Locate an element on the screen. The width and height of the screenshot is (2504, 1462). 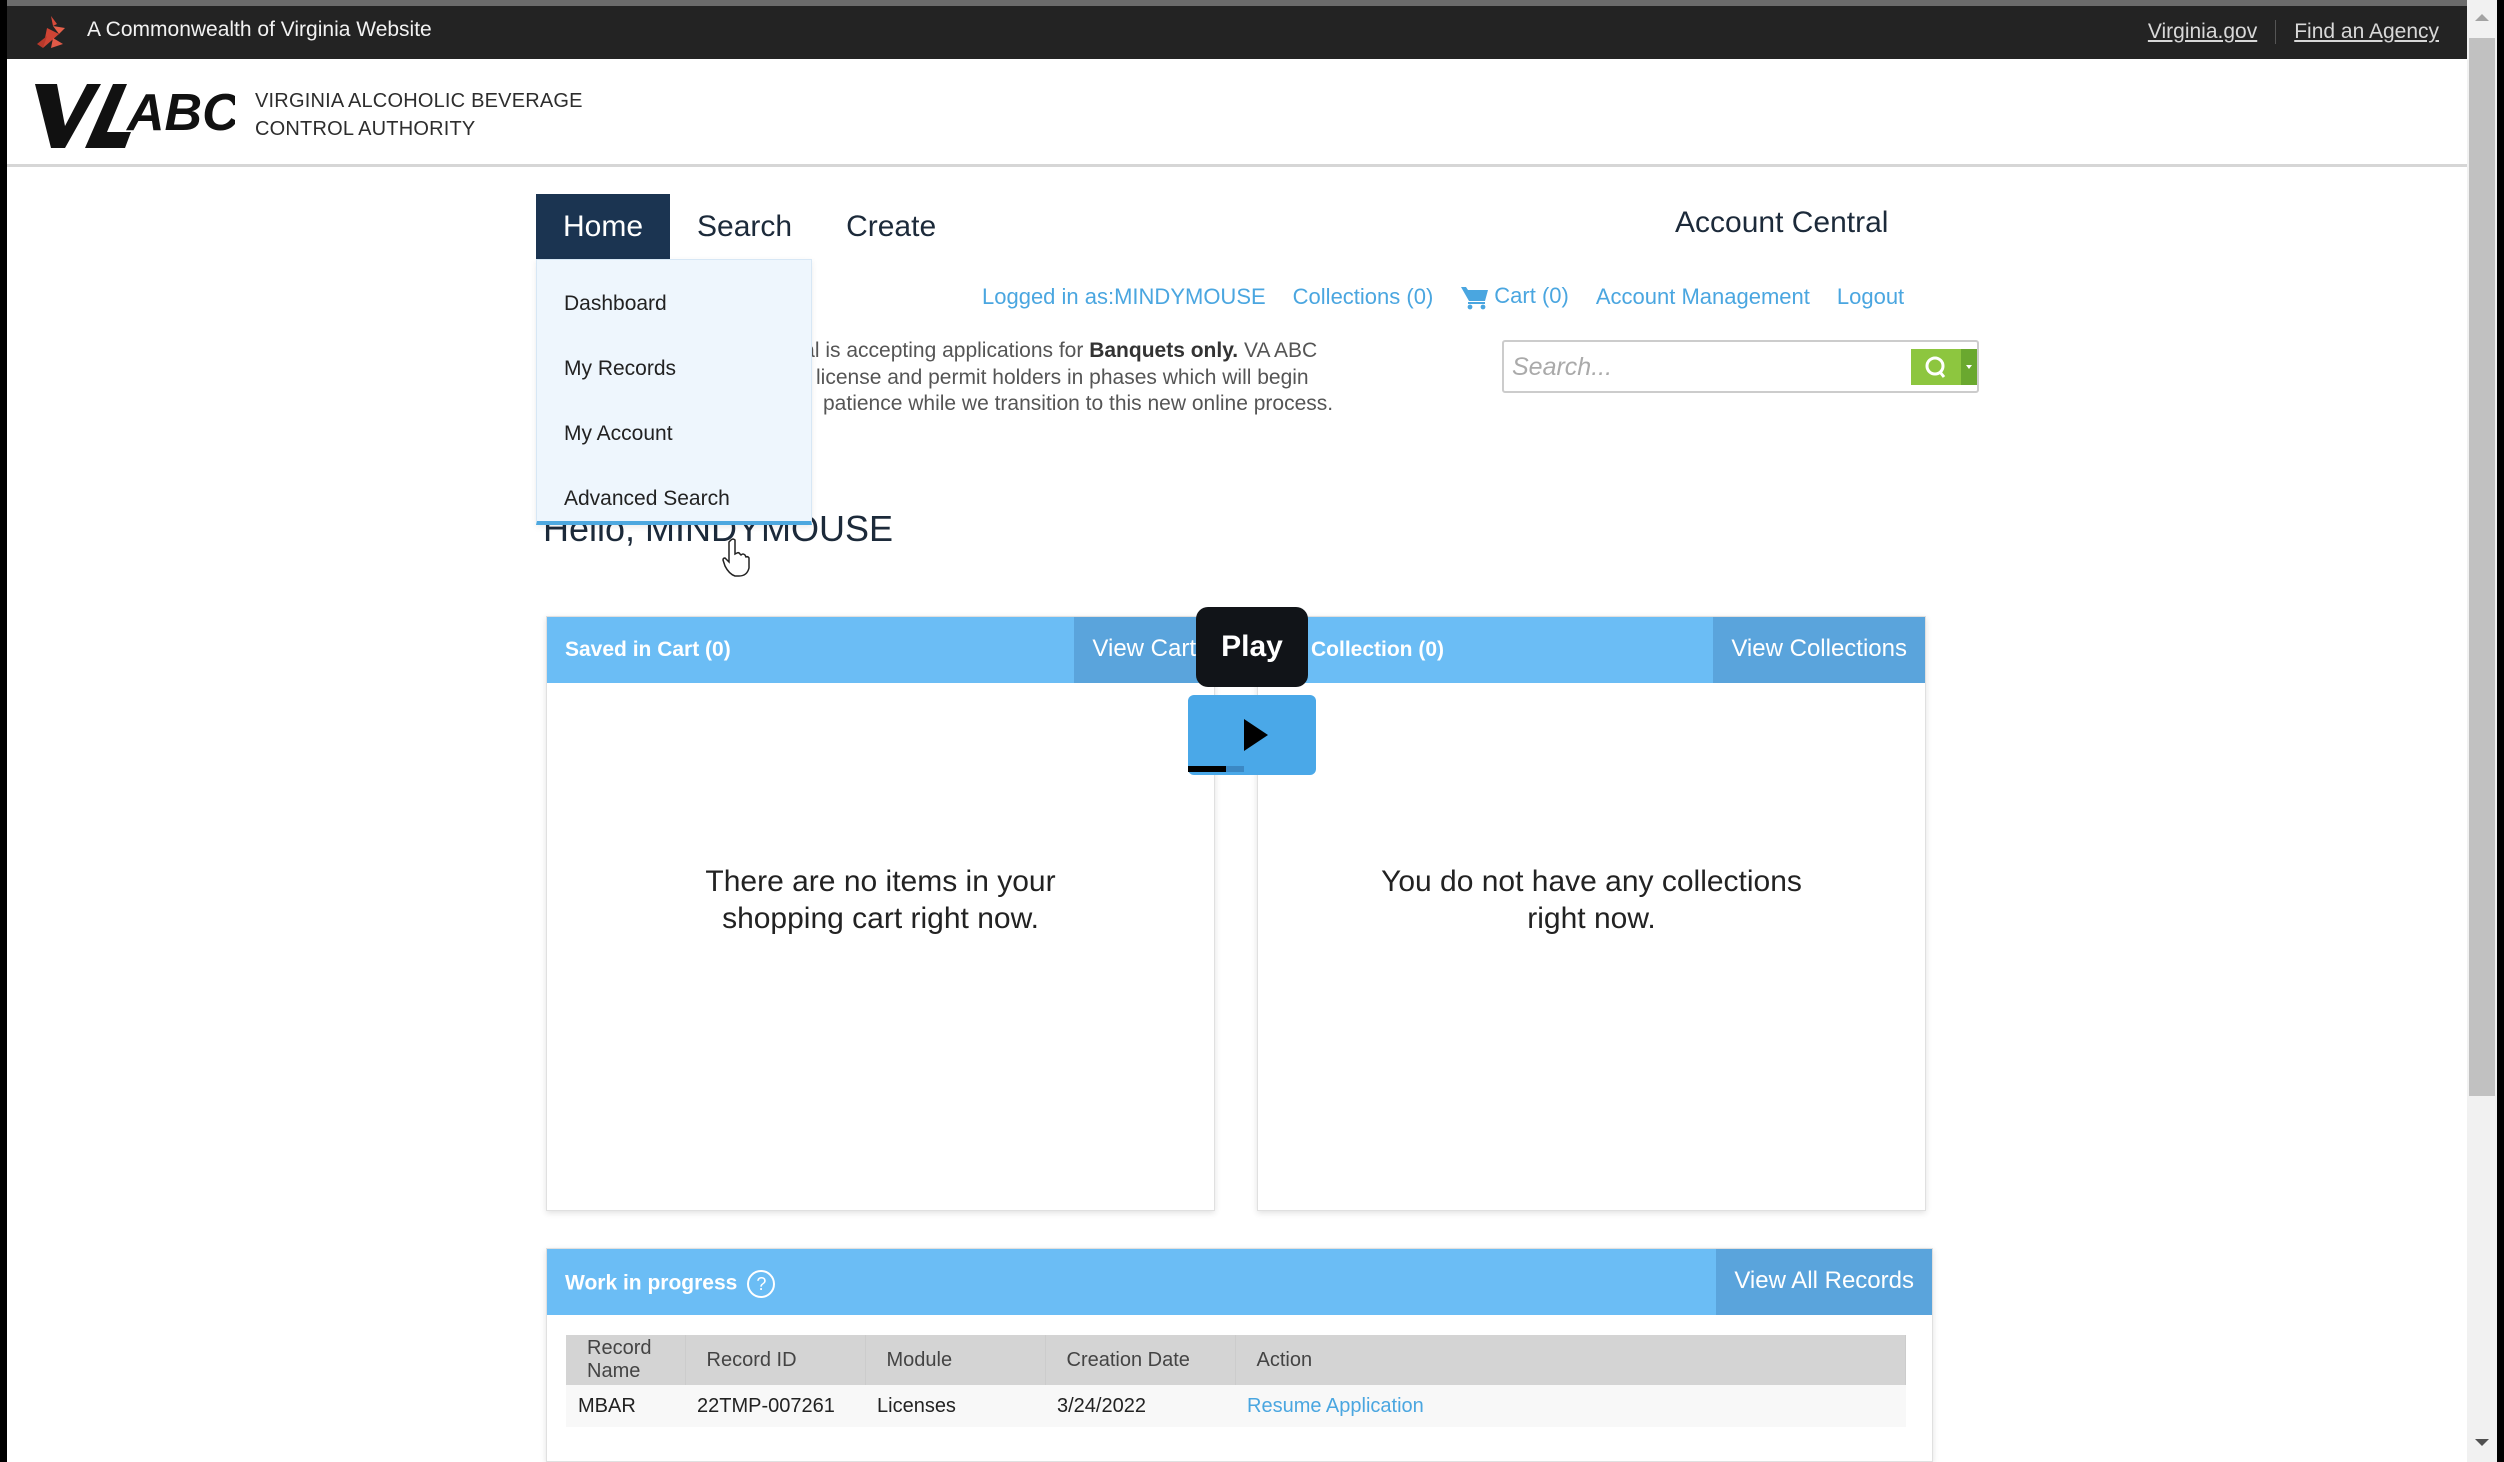
search-button is located at coordinates (1936, 367).